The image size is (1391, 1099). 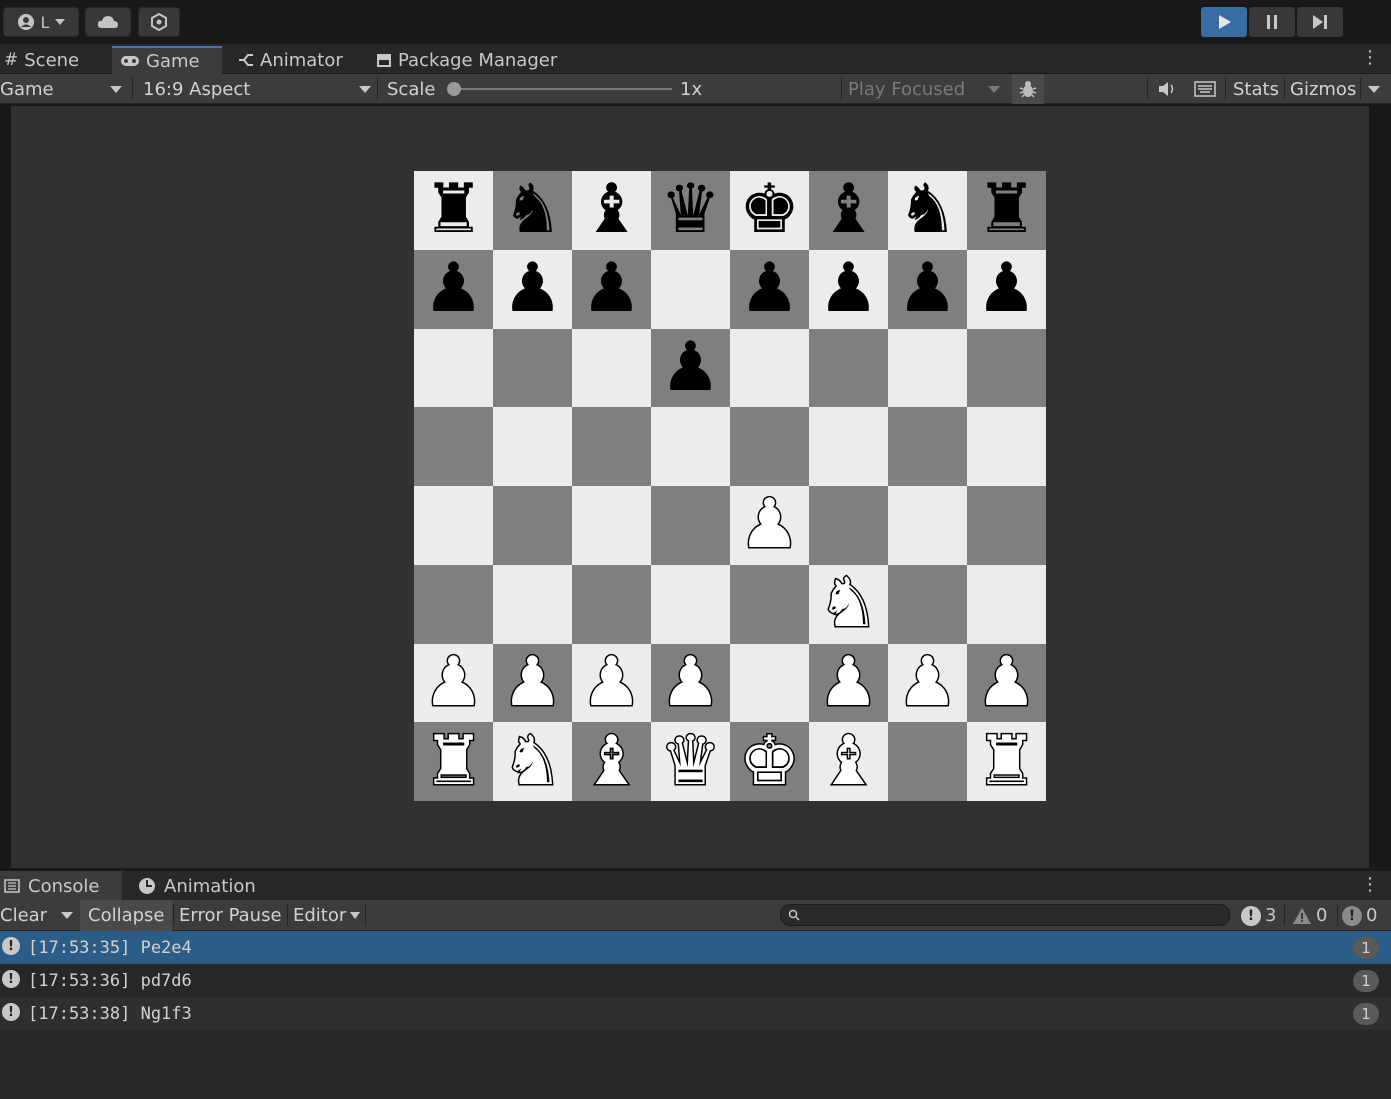 I want to click on square-h3, so click(x=1006, y=604).